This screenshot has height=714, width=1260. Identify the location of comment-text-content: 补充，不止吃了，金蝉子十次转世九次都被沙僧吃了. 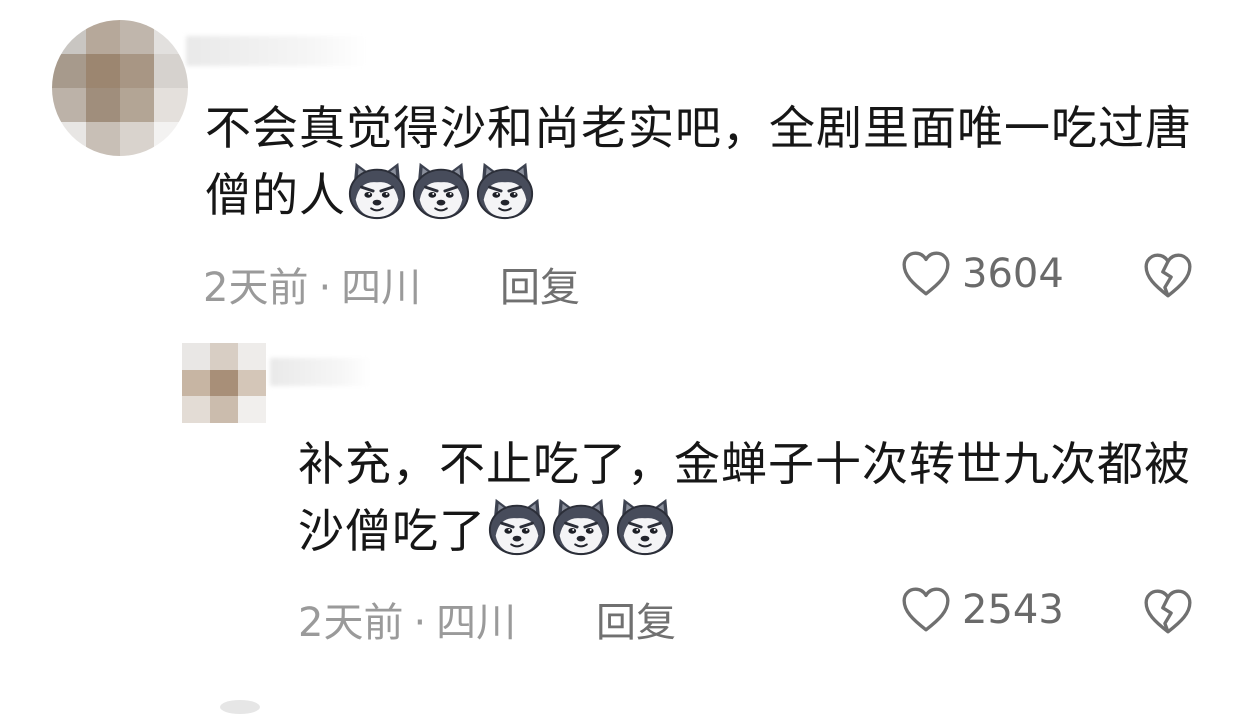
(744, 497).